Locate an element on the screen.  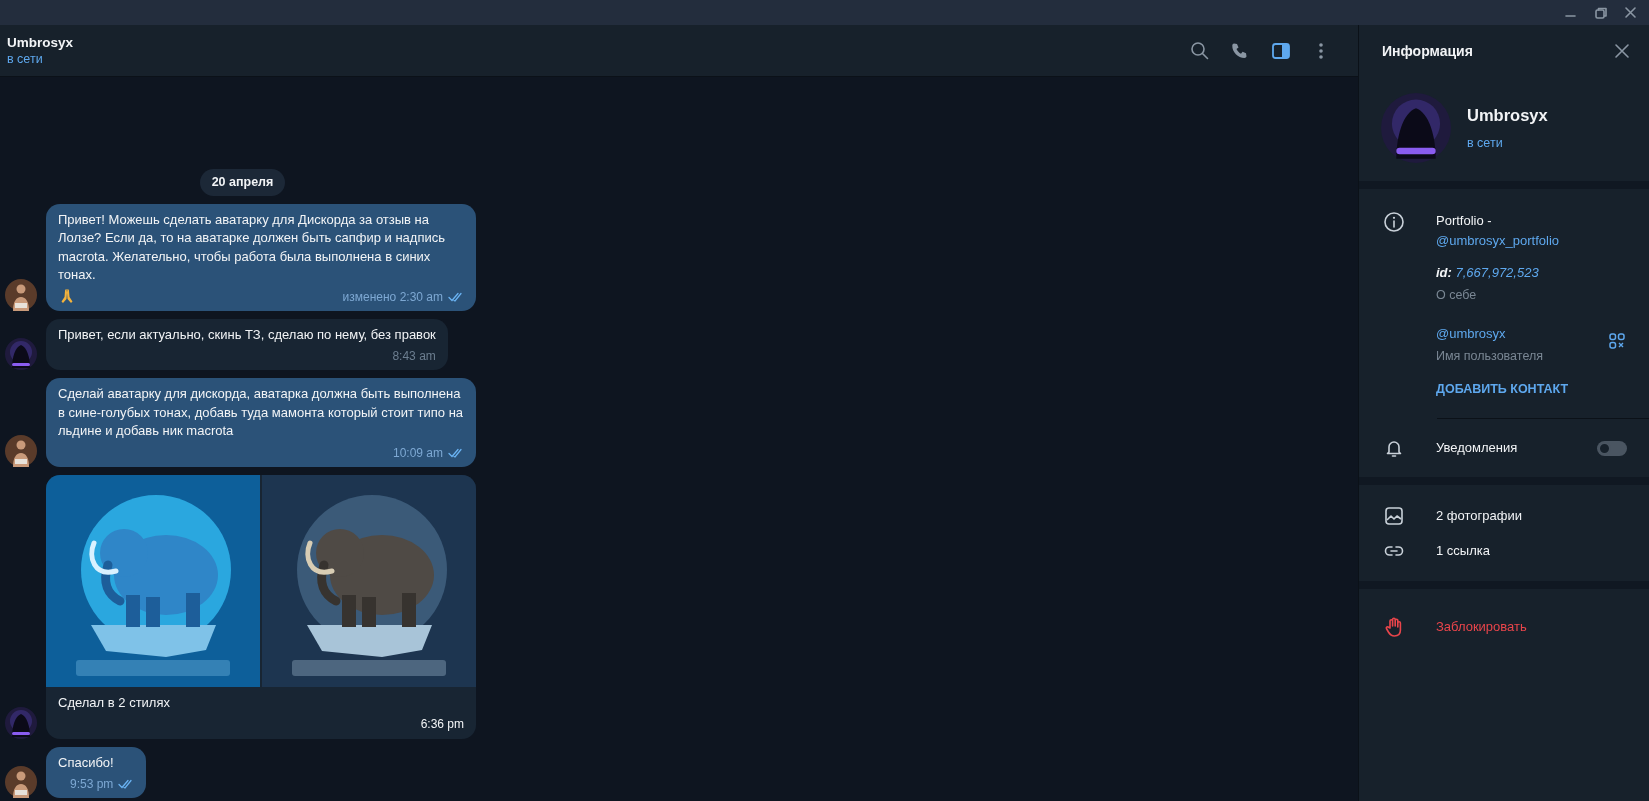
id-label: id: is located at coordinates (1444, 272).